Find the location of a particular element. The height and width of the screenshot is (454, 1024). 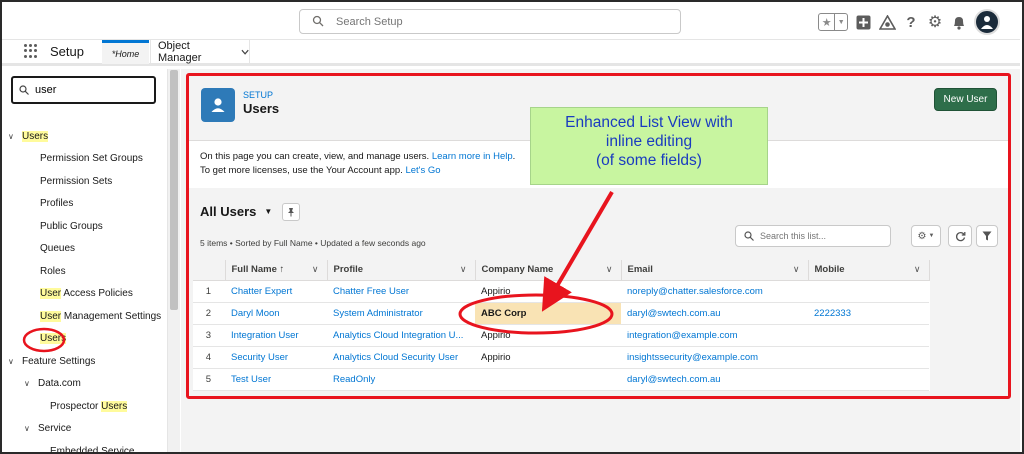

sidebar-item-label: Prospector Users is located at coordinates (89, 406).